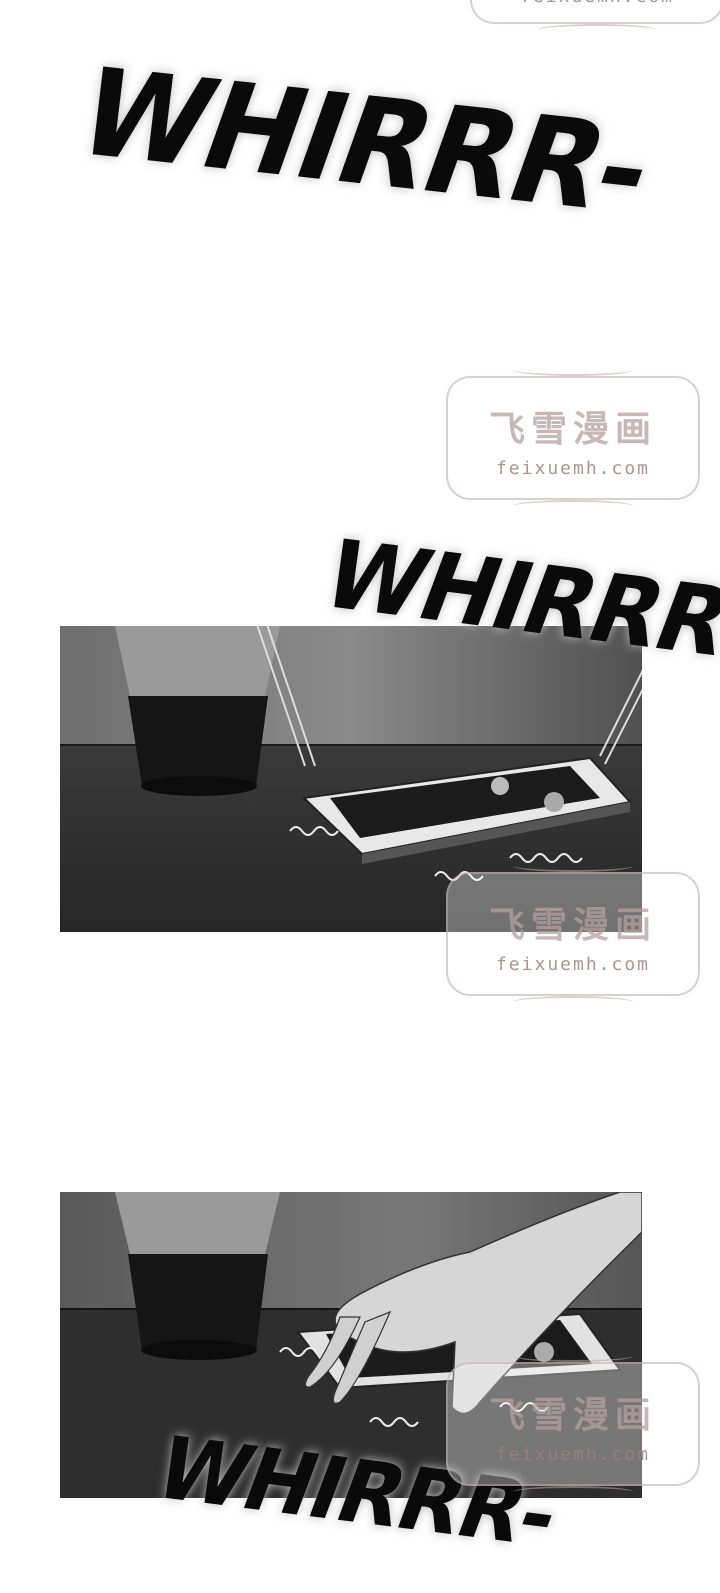 The height and width of the screenshot is (1593, 720). What do you see at coordinates (595, 18) in the screenshot?
I see `watermark-badge-top: feixuemh.com` at bounding box center [595, 18].